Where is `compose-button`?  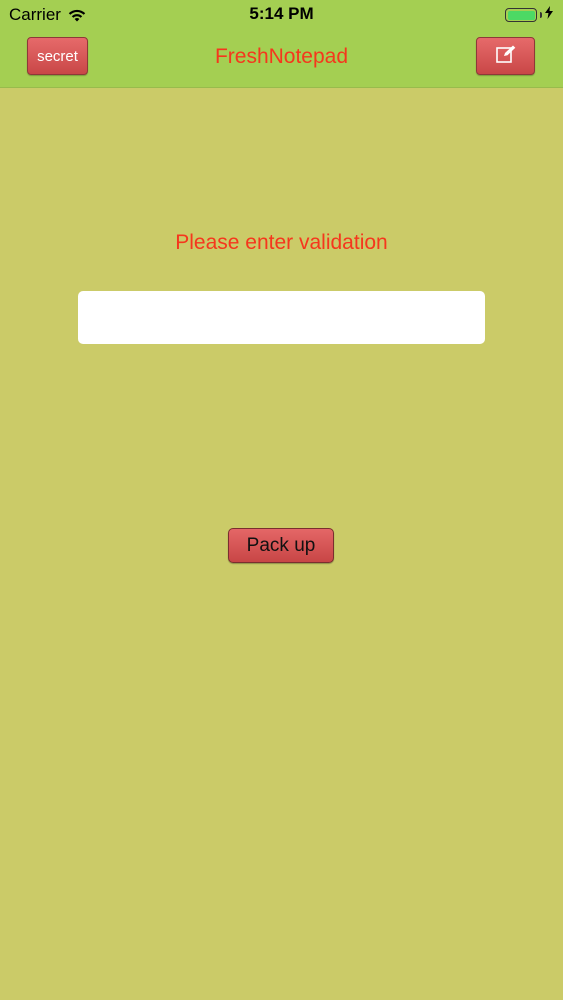
compose-button is located at coordinates (505, 56).